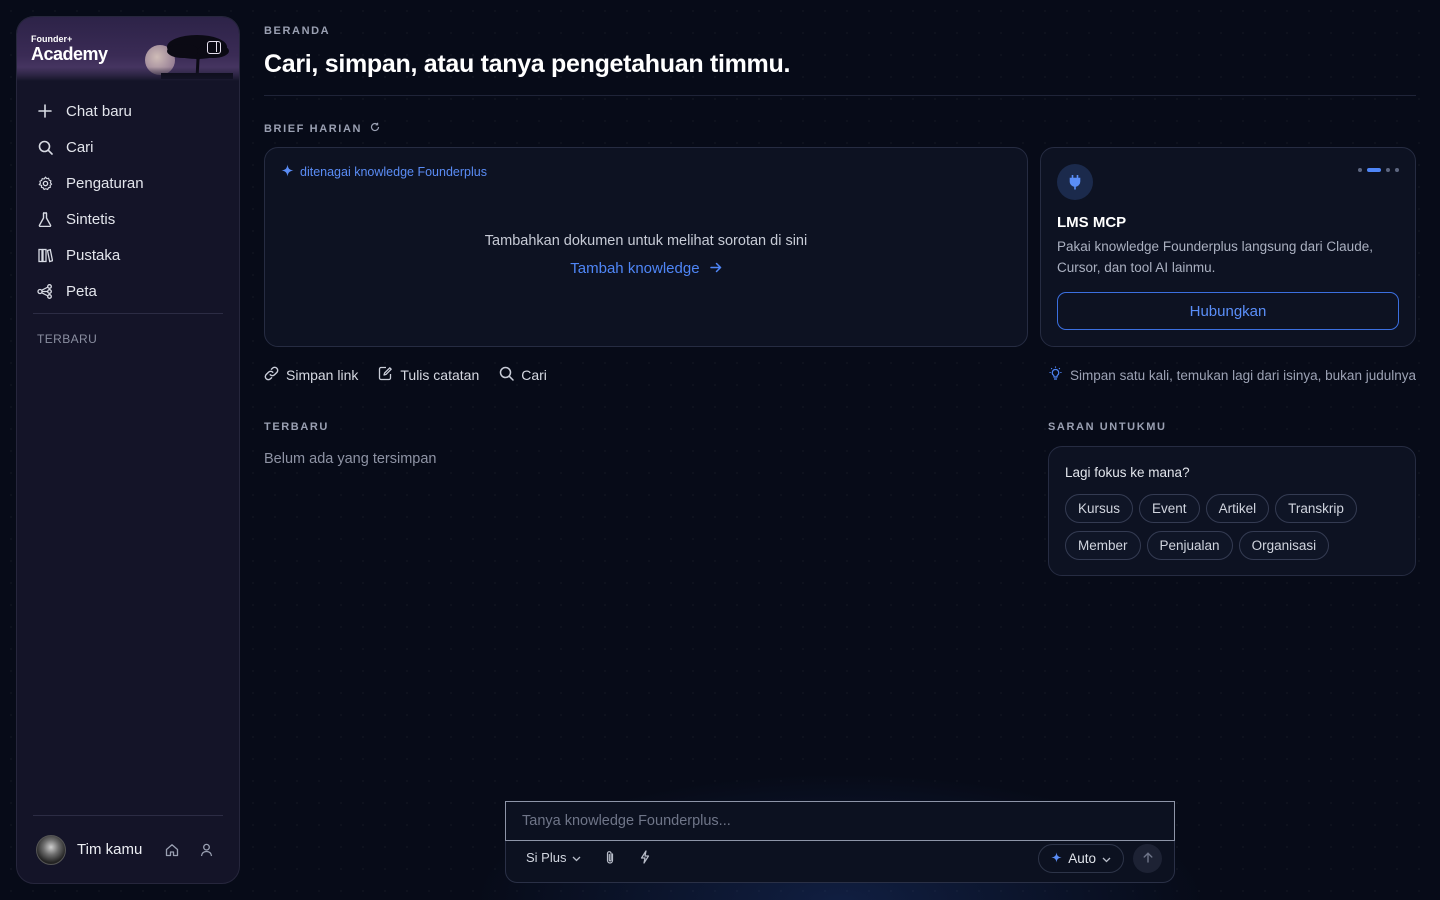  I want to click on mode-label: Auto, so click(1082, 858).